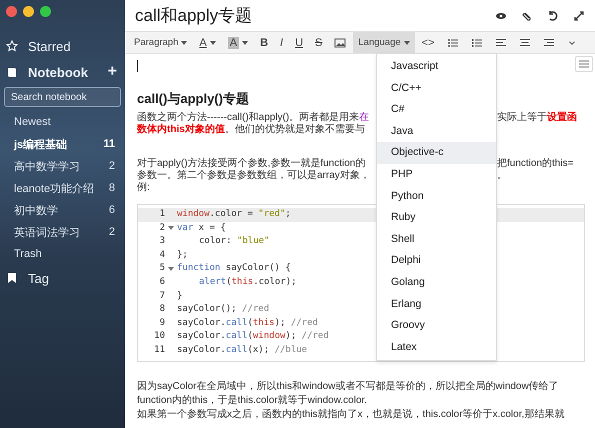 The width and height of the screenshot is (595, 428). I want to click on paragraph-text: 如果第一个参数写成x之后，函数内的this就指向了x，也就是说，this.color等价于x.color,那结果就, so click(351, 415).